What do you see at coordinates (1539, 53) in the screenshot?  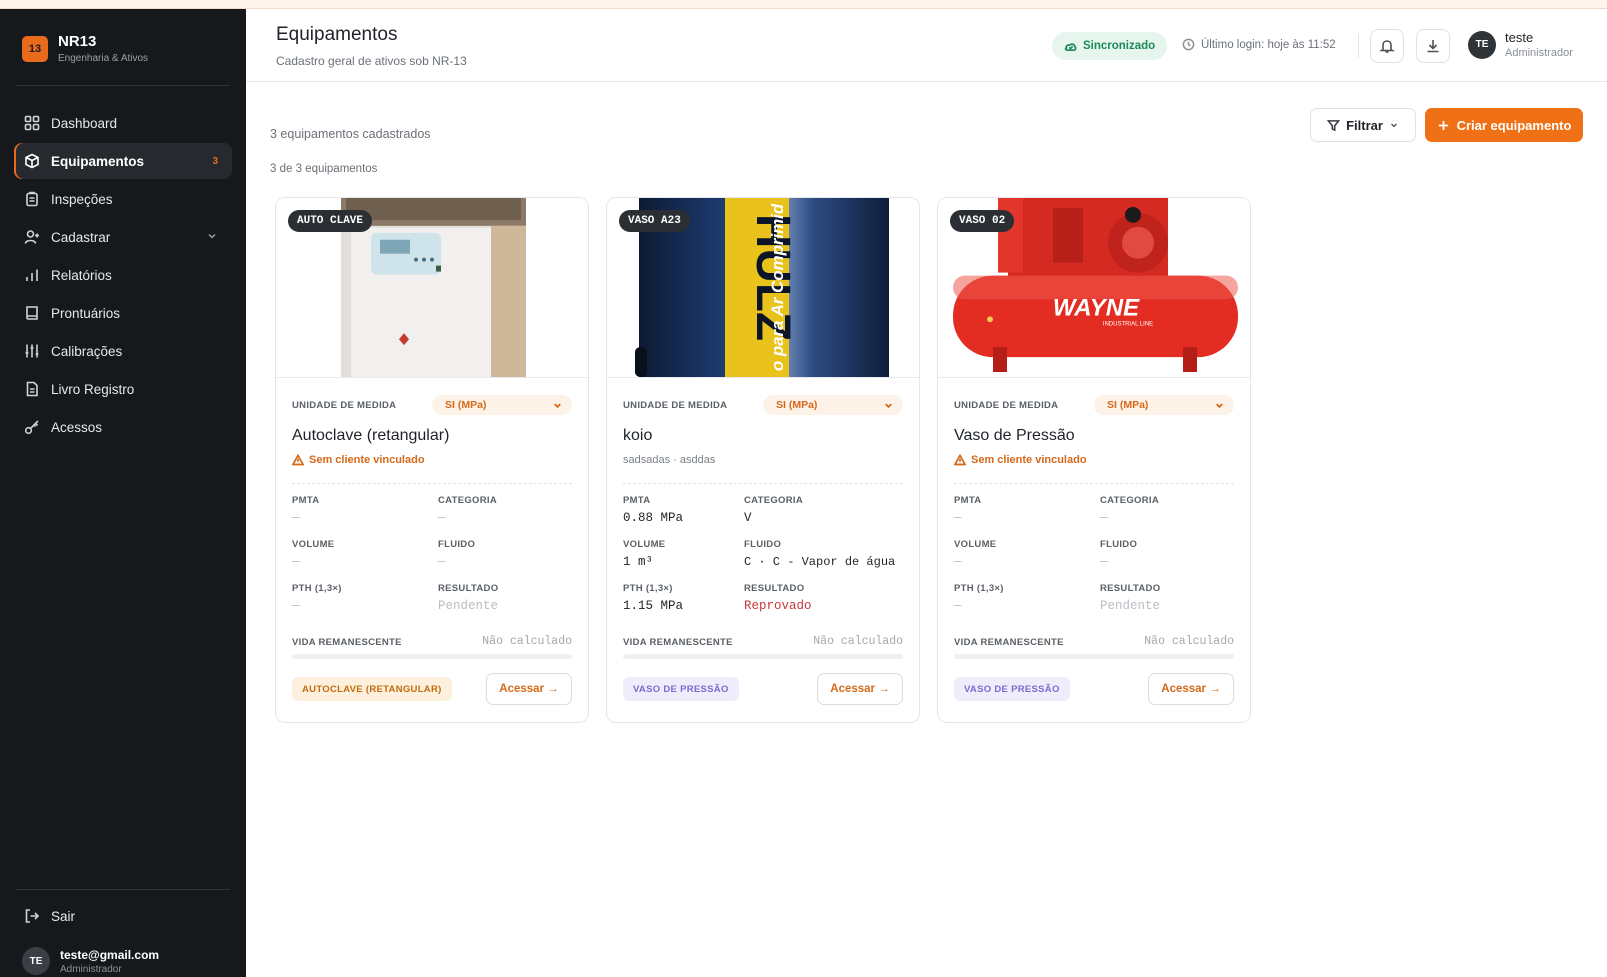 I see `user-role: Administrador` at bounding box center [1539, 53].